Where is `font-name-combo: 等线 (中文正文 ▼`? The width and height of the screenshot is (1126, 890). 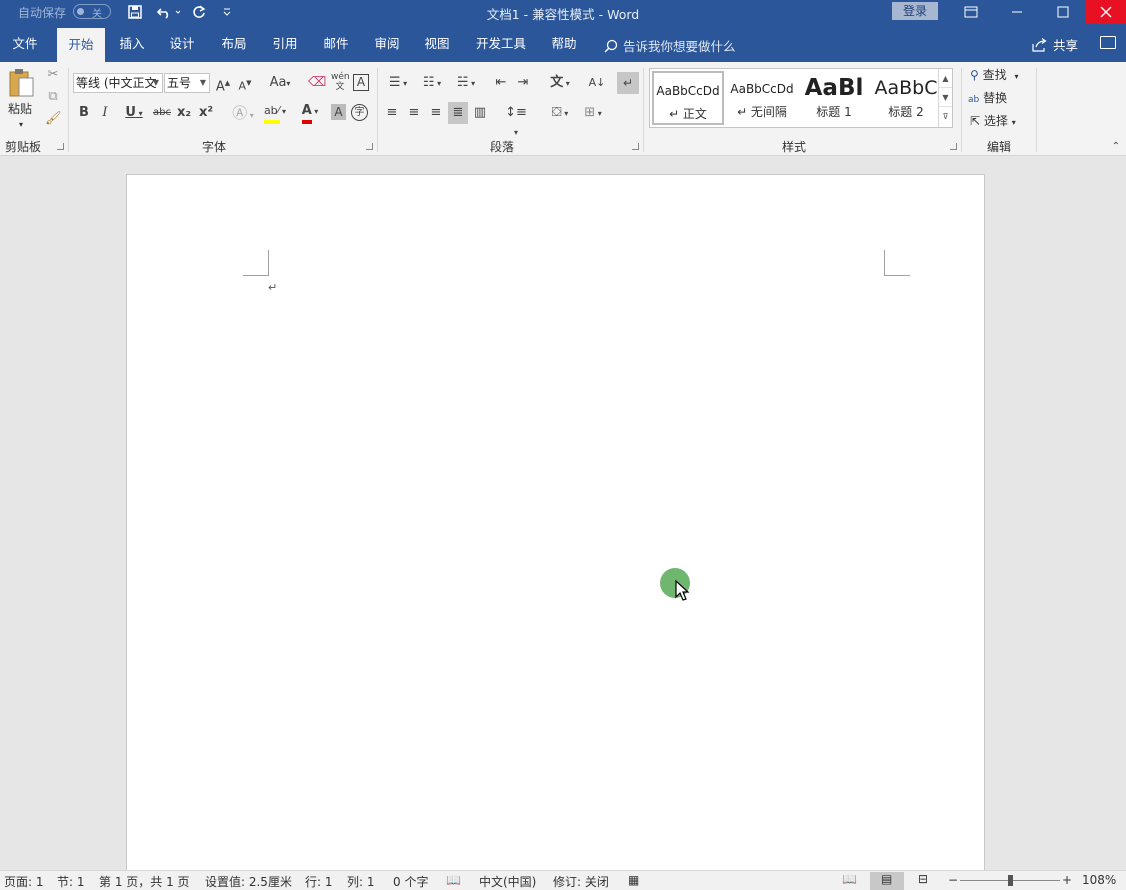 font-name-combo: 等线 (中文正文 ▼ is located at coordinates (118, 83).